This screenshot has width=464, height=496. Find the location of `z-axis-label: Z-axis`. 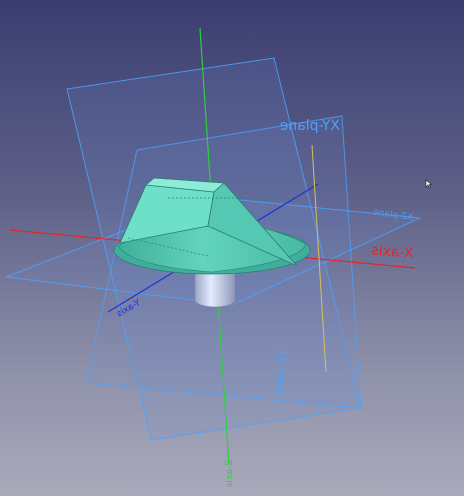

z-axis-label: Z-axis is located at coordinates (230, 474).